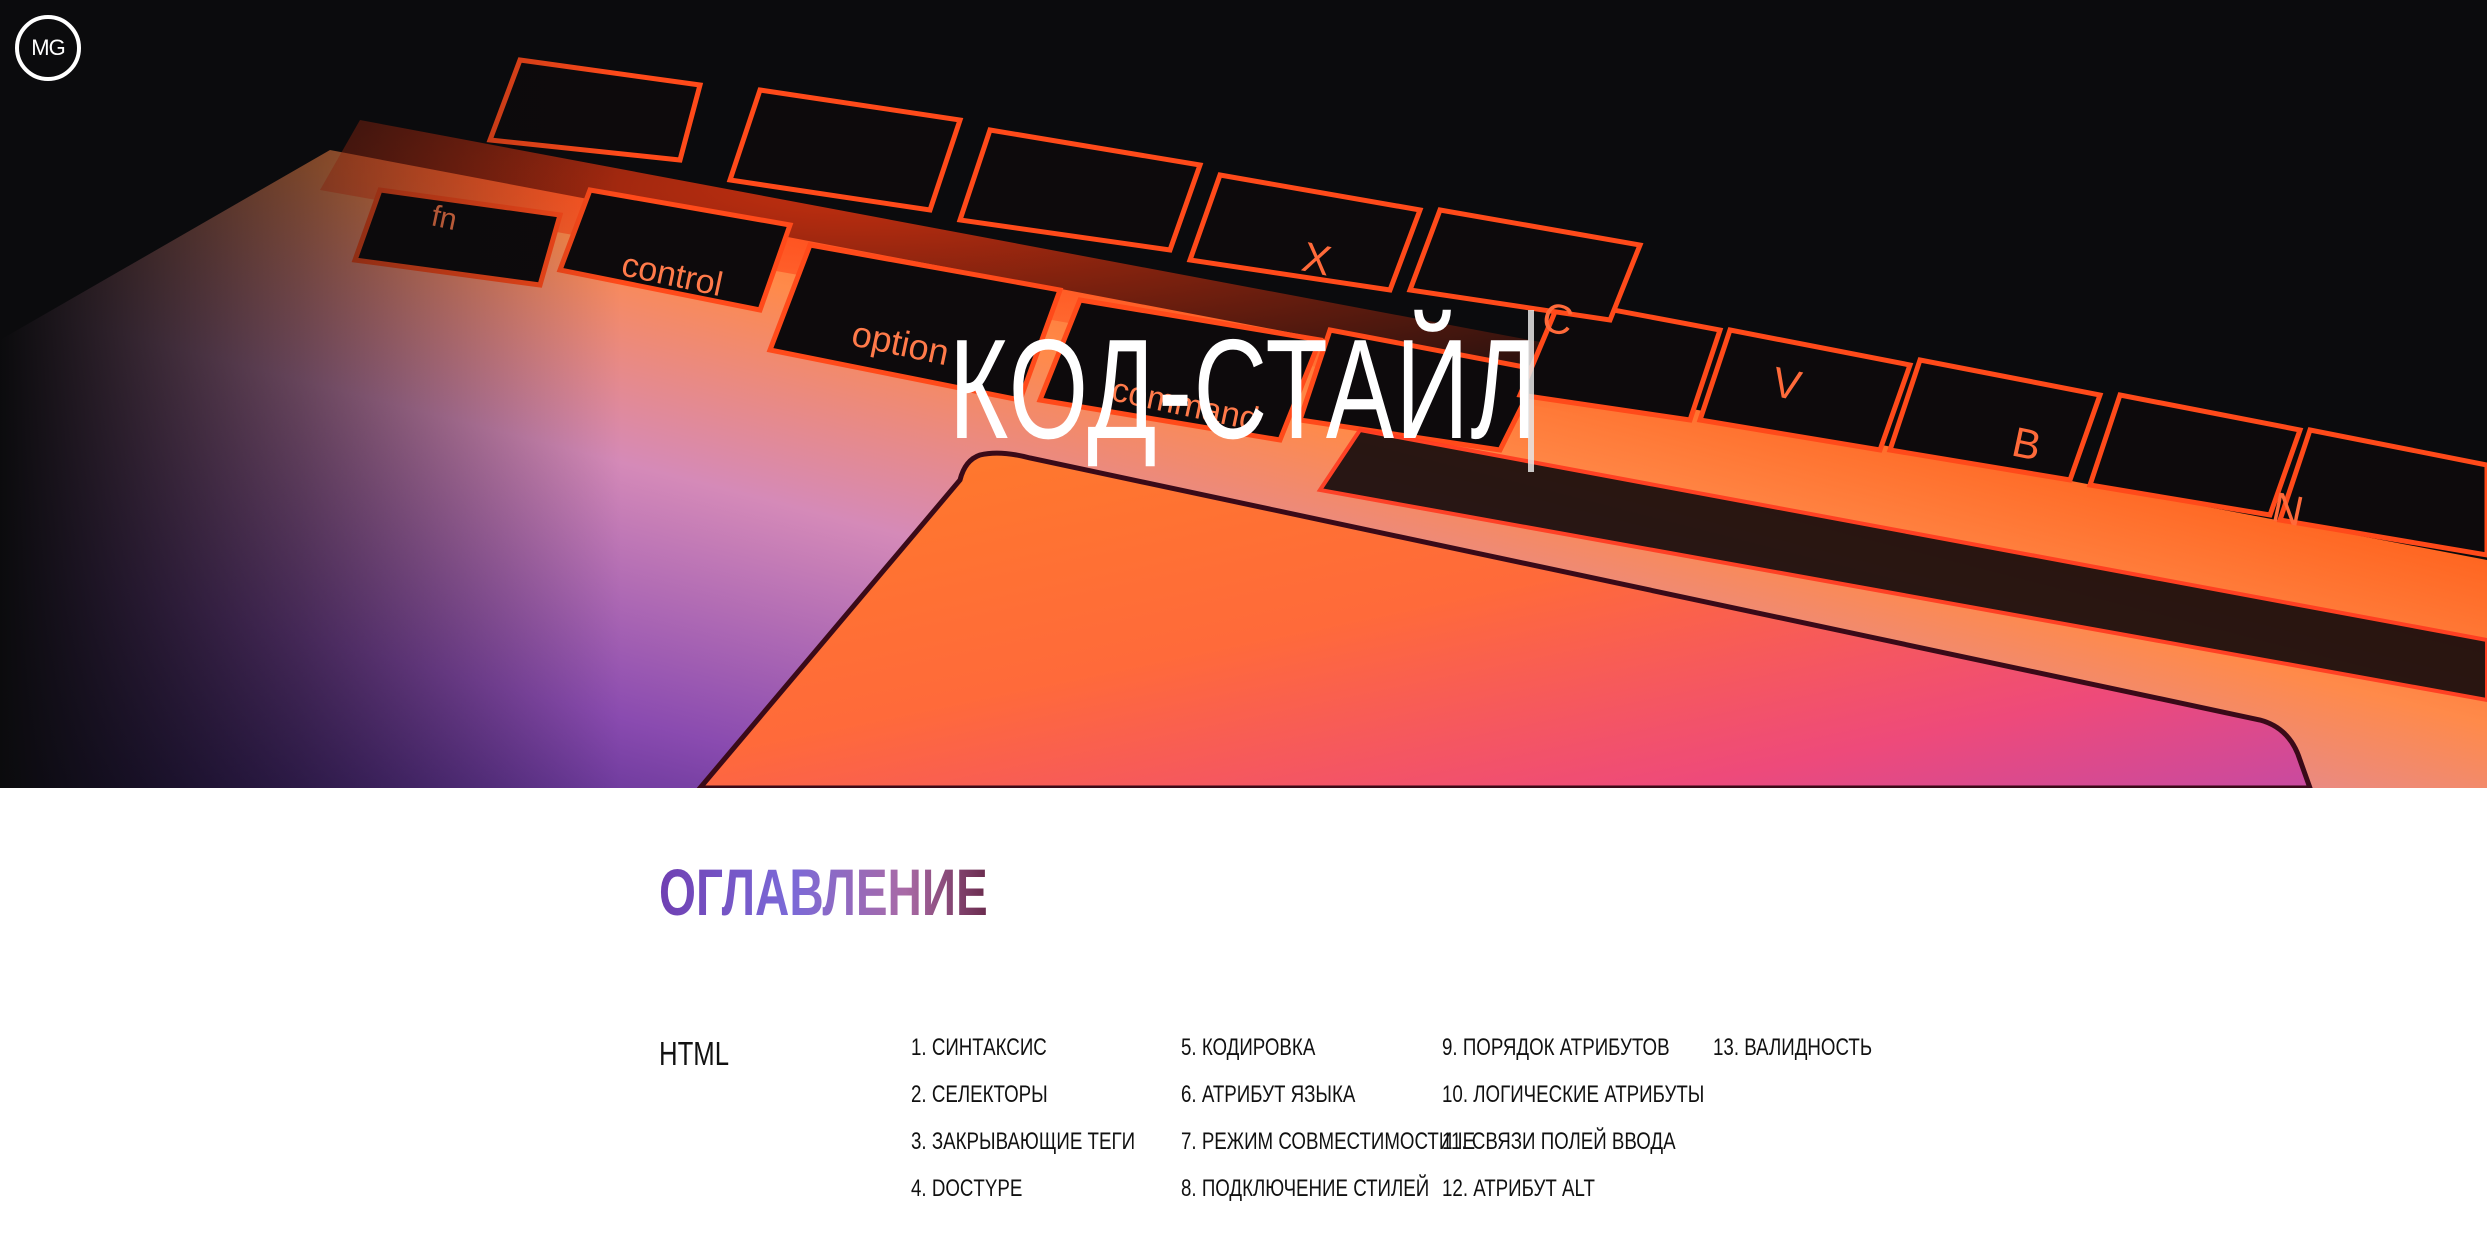  Describe the element at coordinates (1023, 1147) in the screenshot. I see `toc-link-closing-tags: 3. ЗАКРЫВАЮЩИЕ ТЕГИ` at that location.